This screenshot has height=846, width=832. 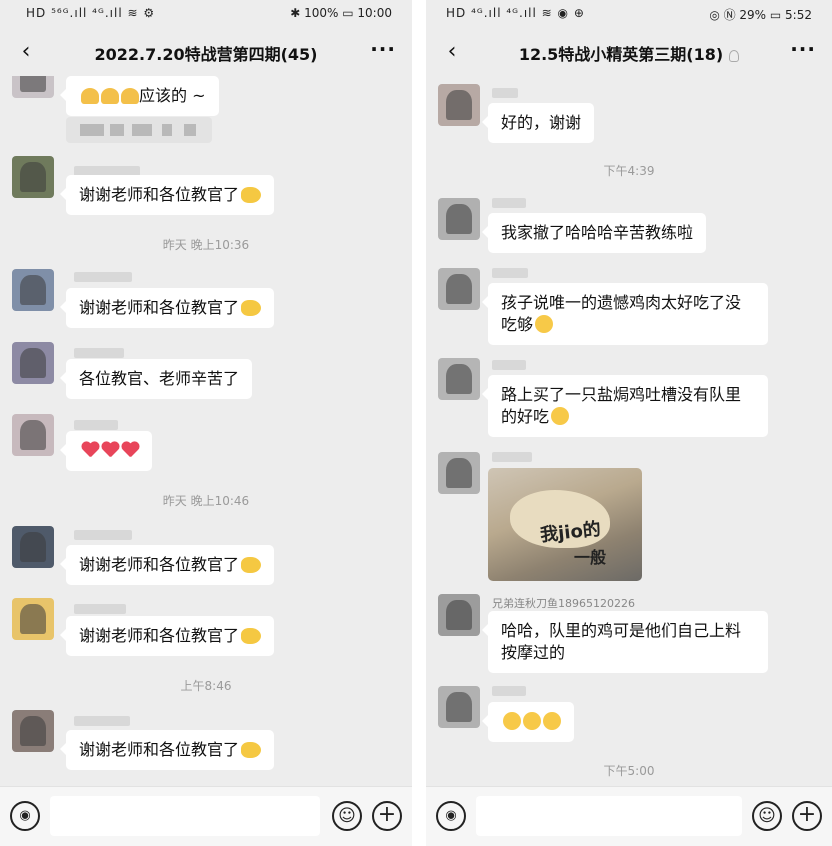 What do you see at coordinates (206, 245) in the screenshot?
I see `timestamp: 昨天 晚上10:36` at bounding box center [206, 245].